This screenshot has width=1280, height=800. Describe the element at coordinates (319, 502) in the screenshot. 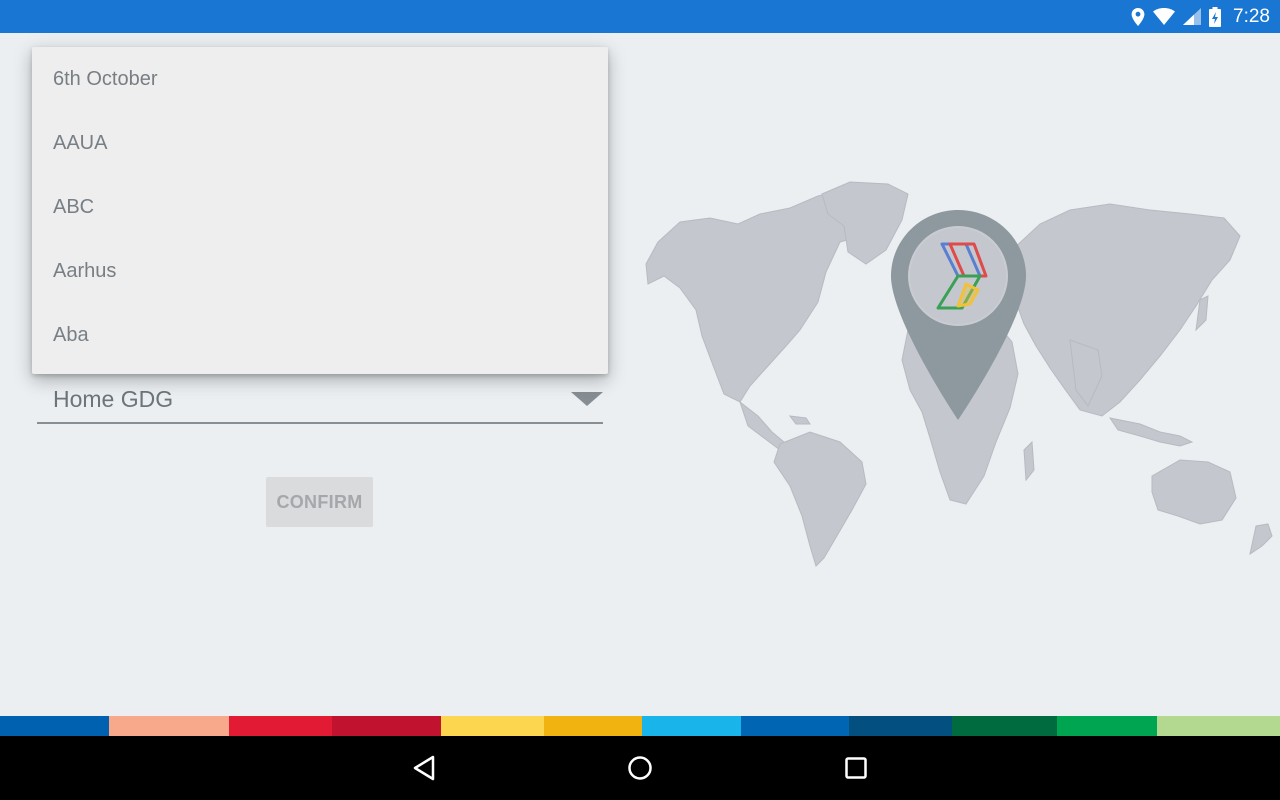

I see `confirm-button: CONFIRM` at that location.